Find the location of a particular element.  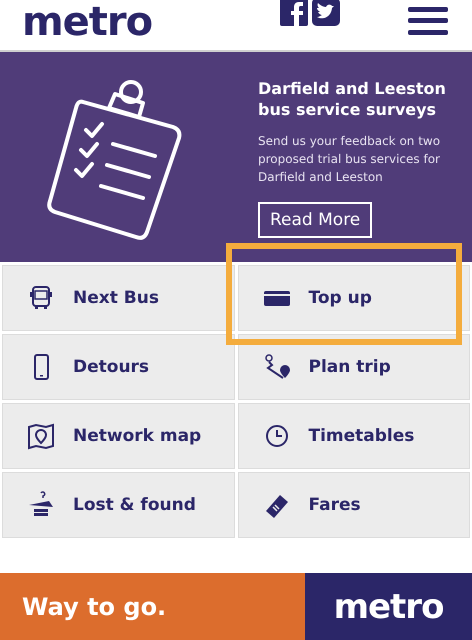

twitter-icon is located at coordinates (326, 13).